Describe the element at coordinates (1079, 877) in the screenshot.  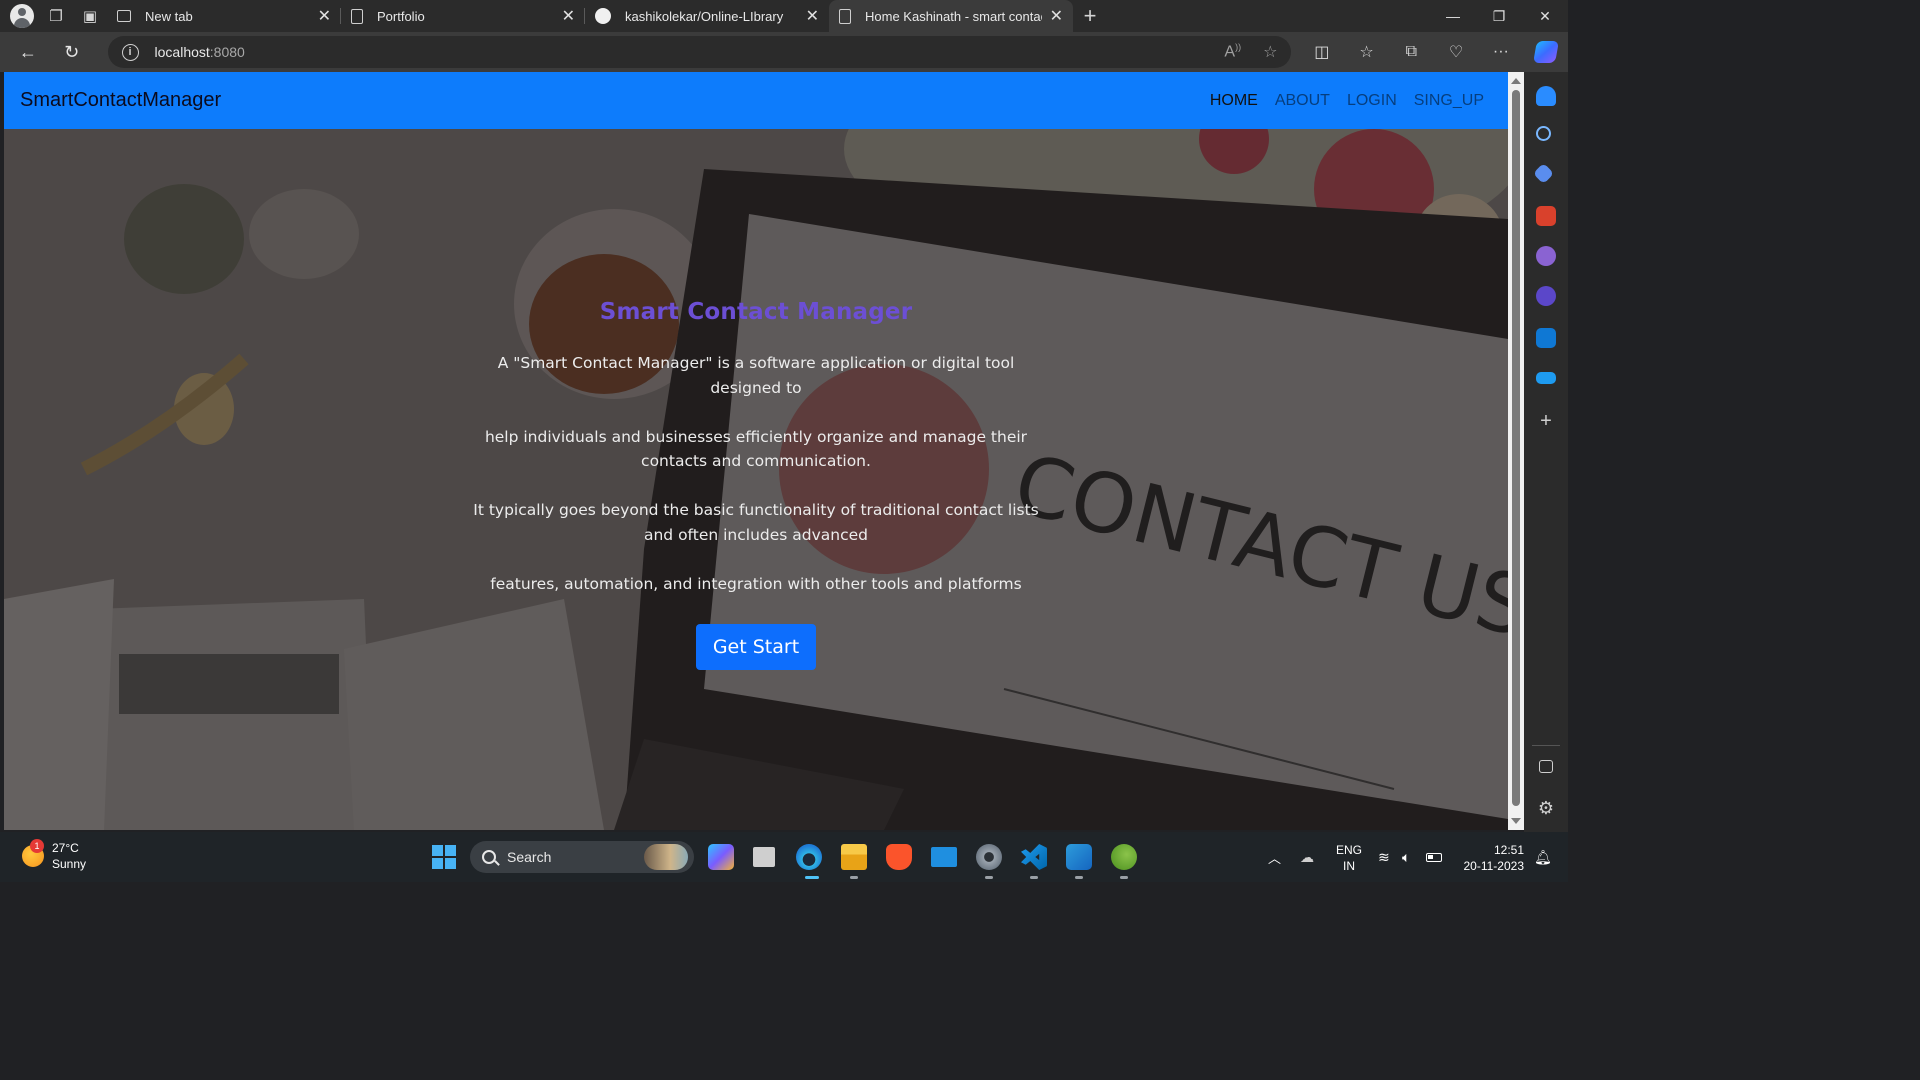
I see `paint-running-indicator` at that location.